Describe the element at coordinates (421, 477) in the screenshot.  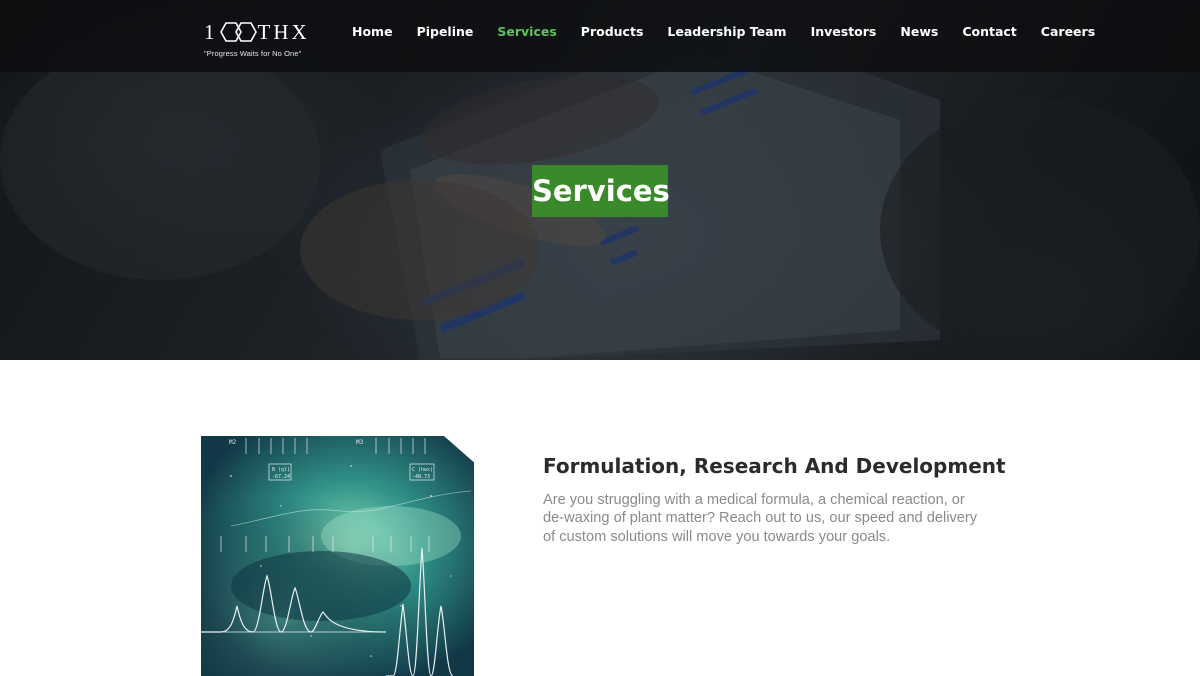
I see `peak-right-value: -48.73` at that location.